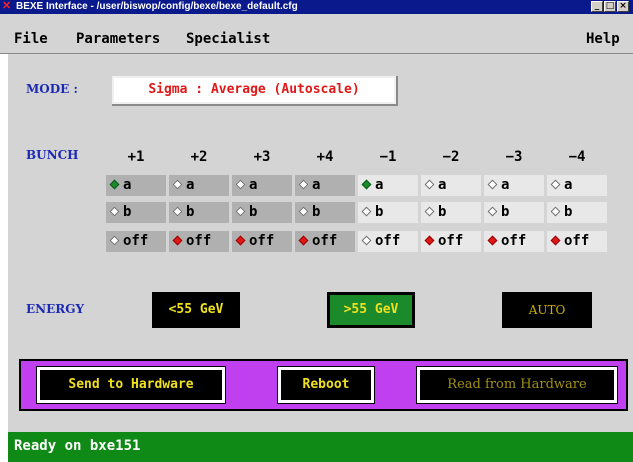  I want to click on minimize-icon: _, so click(597, 6).